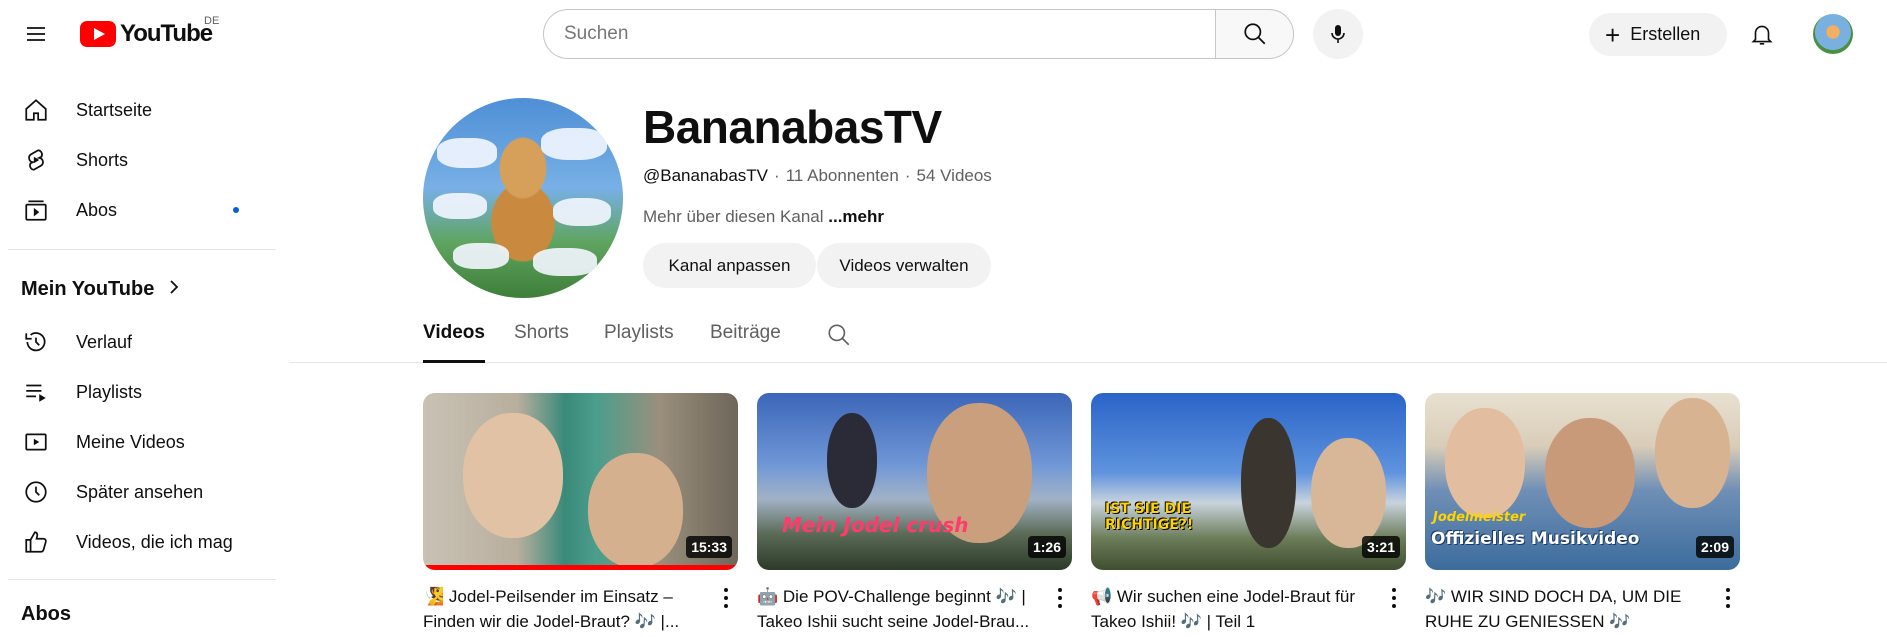  Describe the element at coordinates (875, 525) in the screenshot. I see `thumbnail-overlay-text: Mein Jodel crush` at that location.